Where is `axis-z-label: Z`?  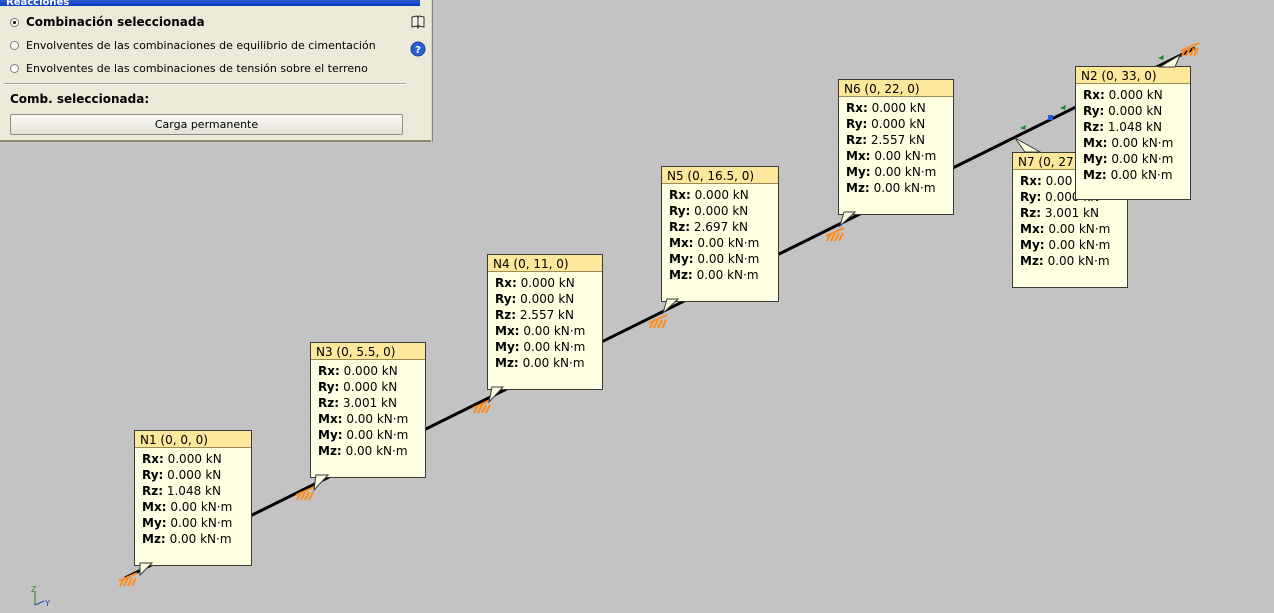 axis-z-label: Z is located at coordinates (34, 589).